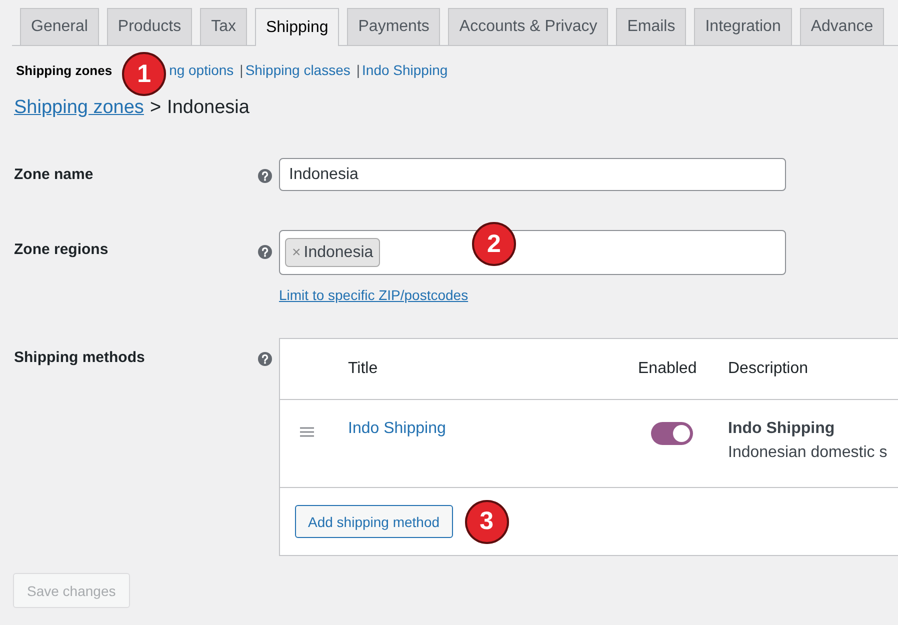 Image resolution: width=898 pixels, height=625 pixels. I want to click on column-header: Title, so click(363, 369).